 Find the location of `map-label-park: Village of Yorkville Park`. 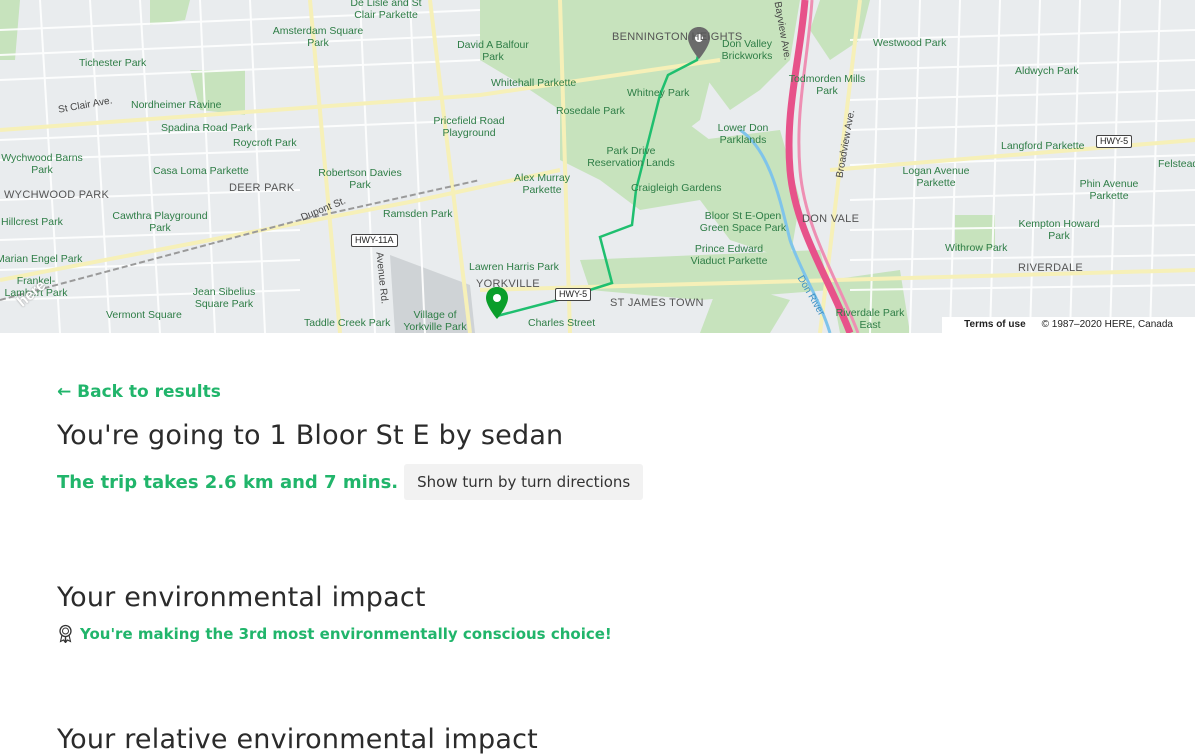

map-label-park: Village of Yorkville Park is located at coordinates (435, 321).